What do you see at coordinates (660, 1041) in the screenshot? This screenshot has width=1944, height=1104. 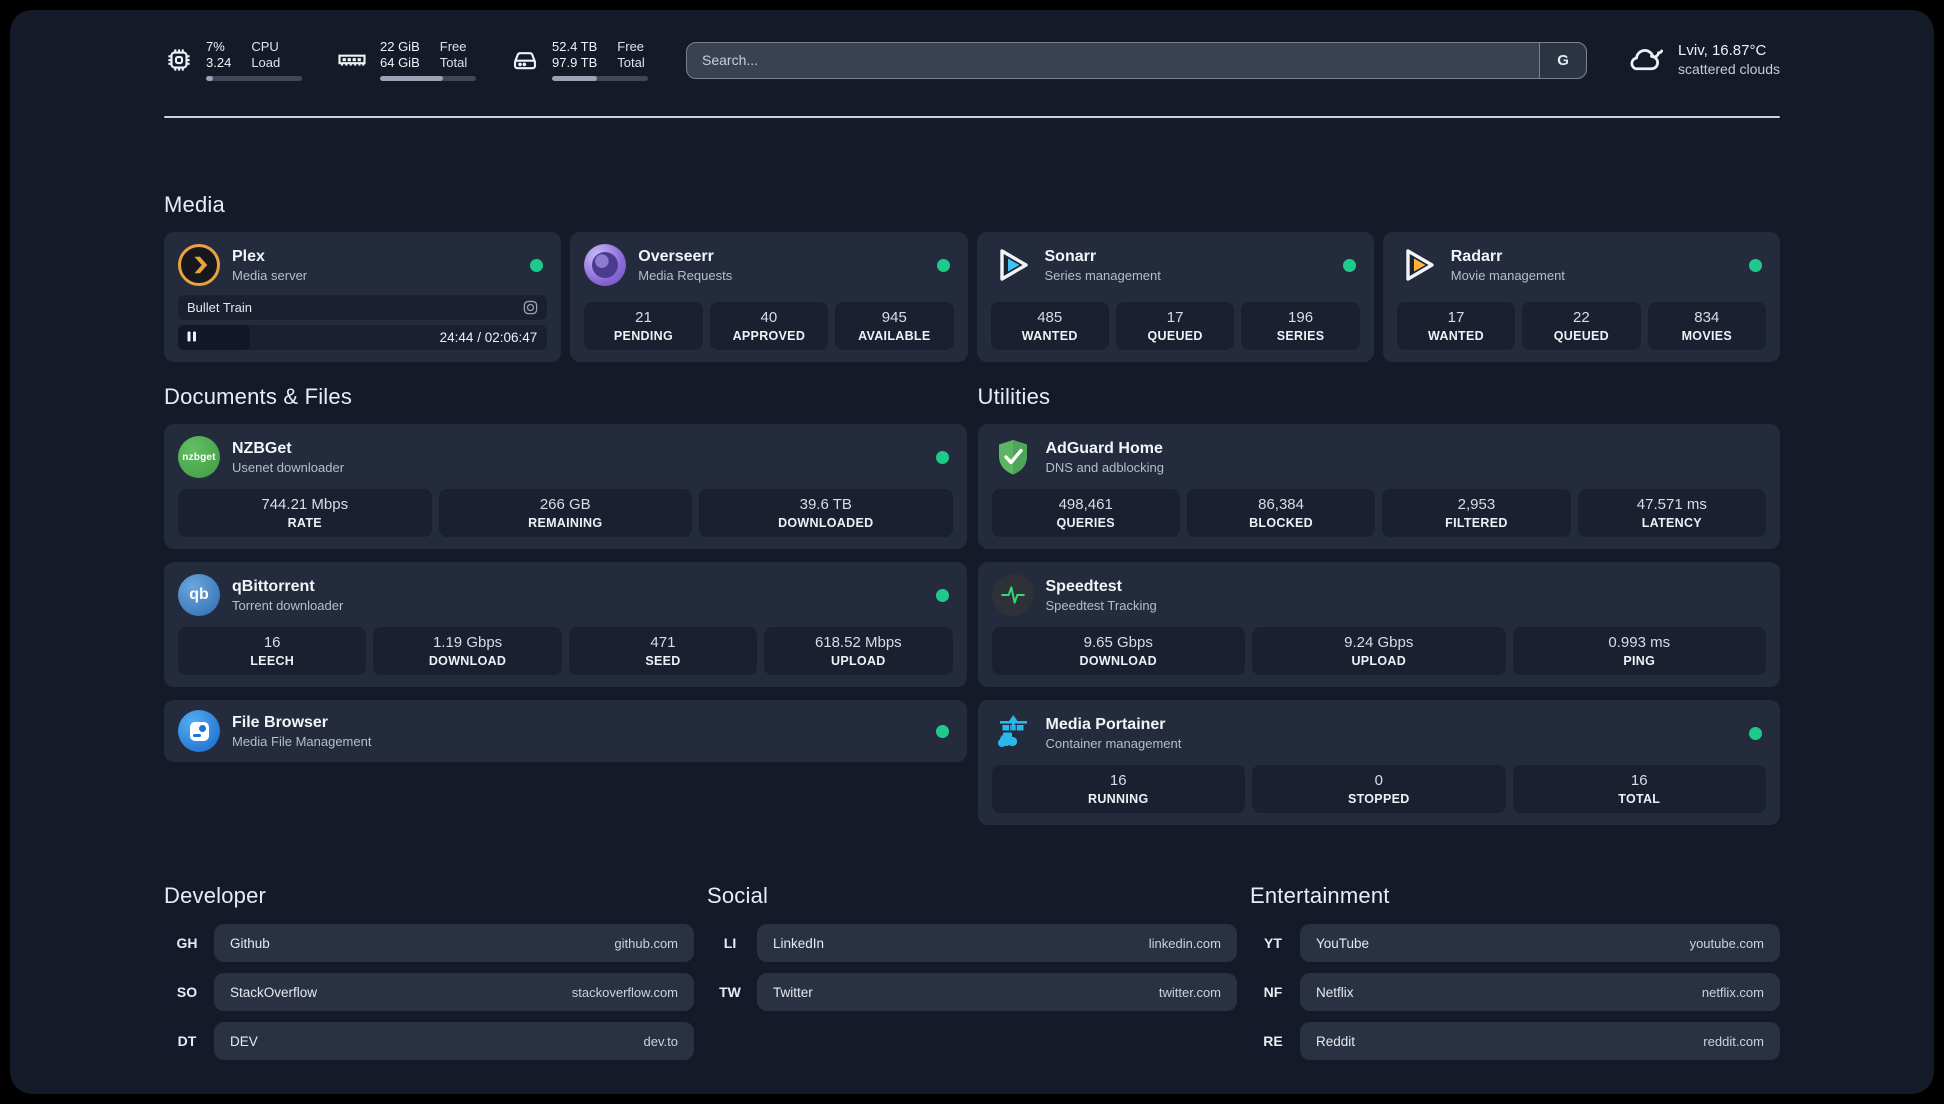 I see `bookmark-url: dev.to` at bounding box center [660, 1041].